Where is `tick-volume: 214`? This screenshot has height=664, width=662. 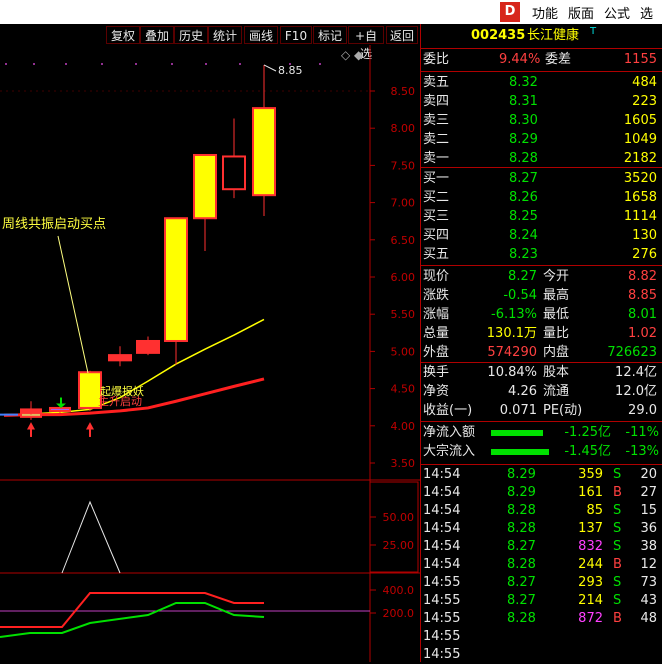 tick-volume: 214 is located at coordinates (590, 600).